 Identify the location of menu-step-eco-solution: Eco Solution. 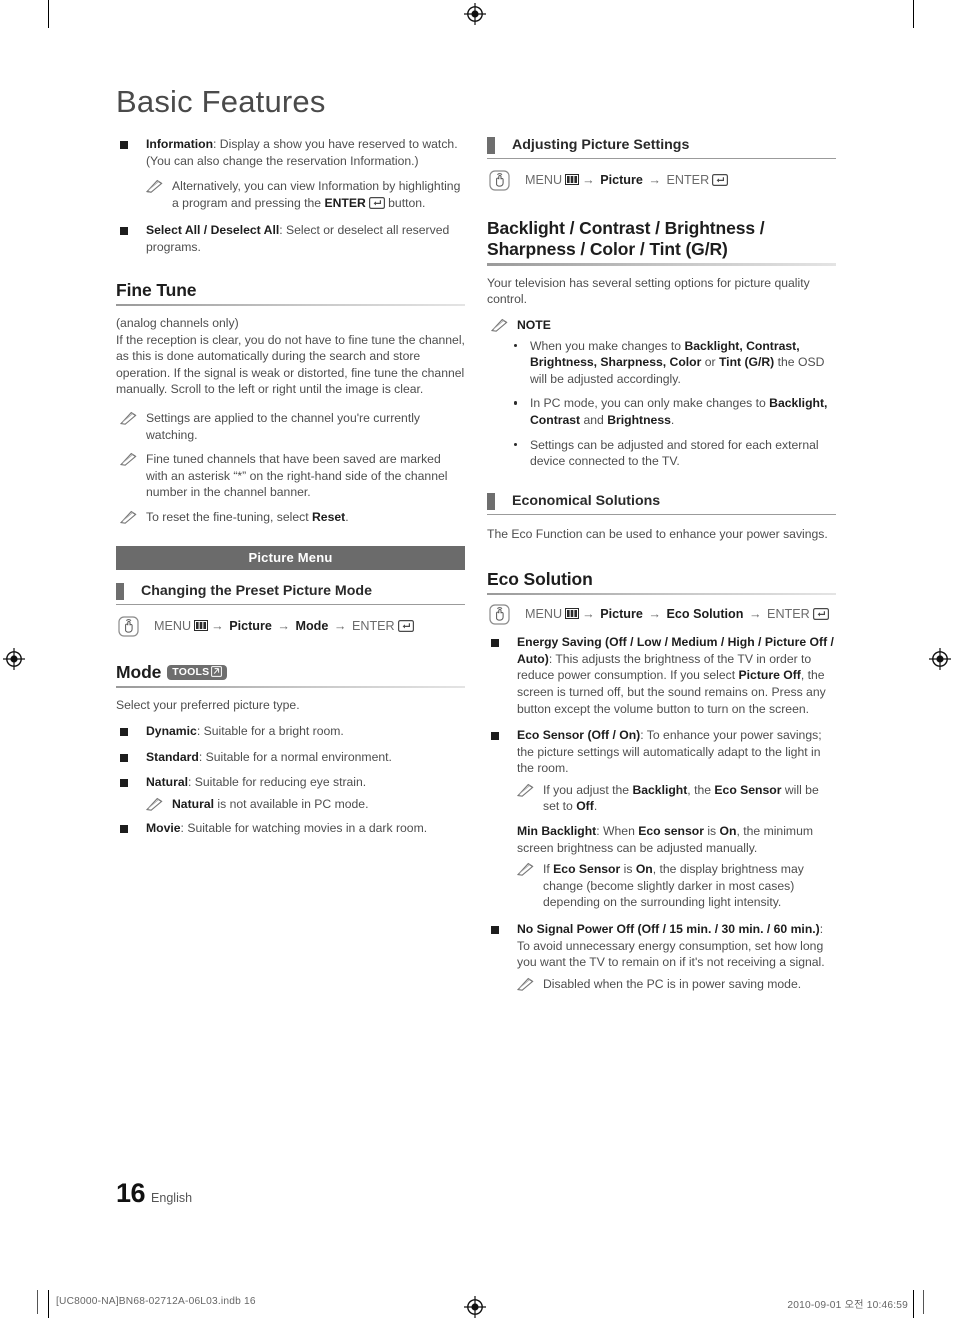
(705, 614).